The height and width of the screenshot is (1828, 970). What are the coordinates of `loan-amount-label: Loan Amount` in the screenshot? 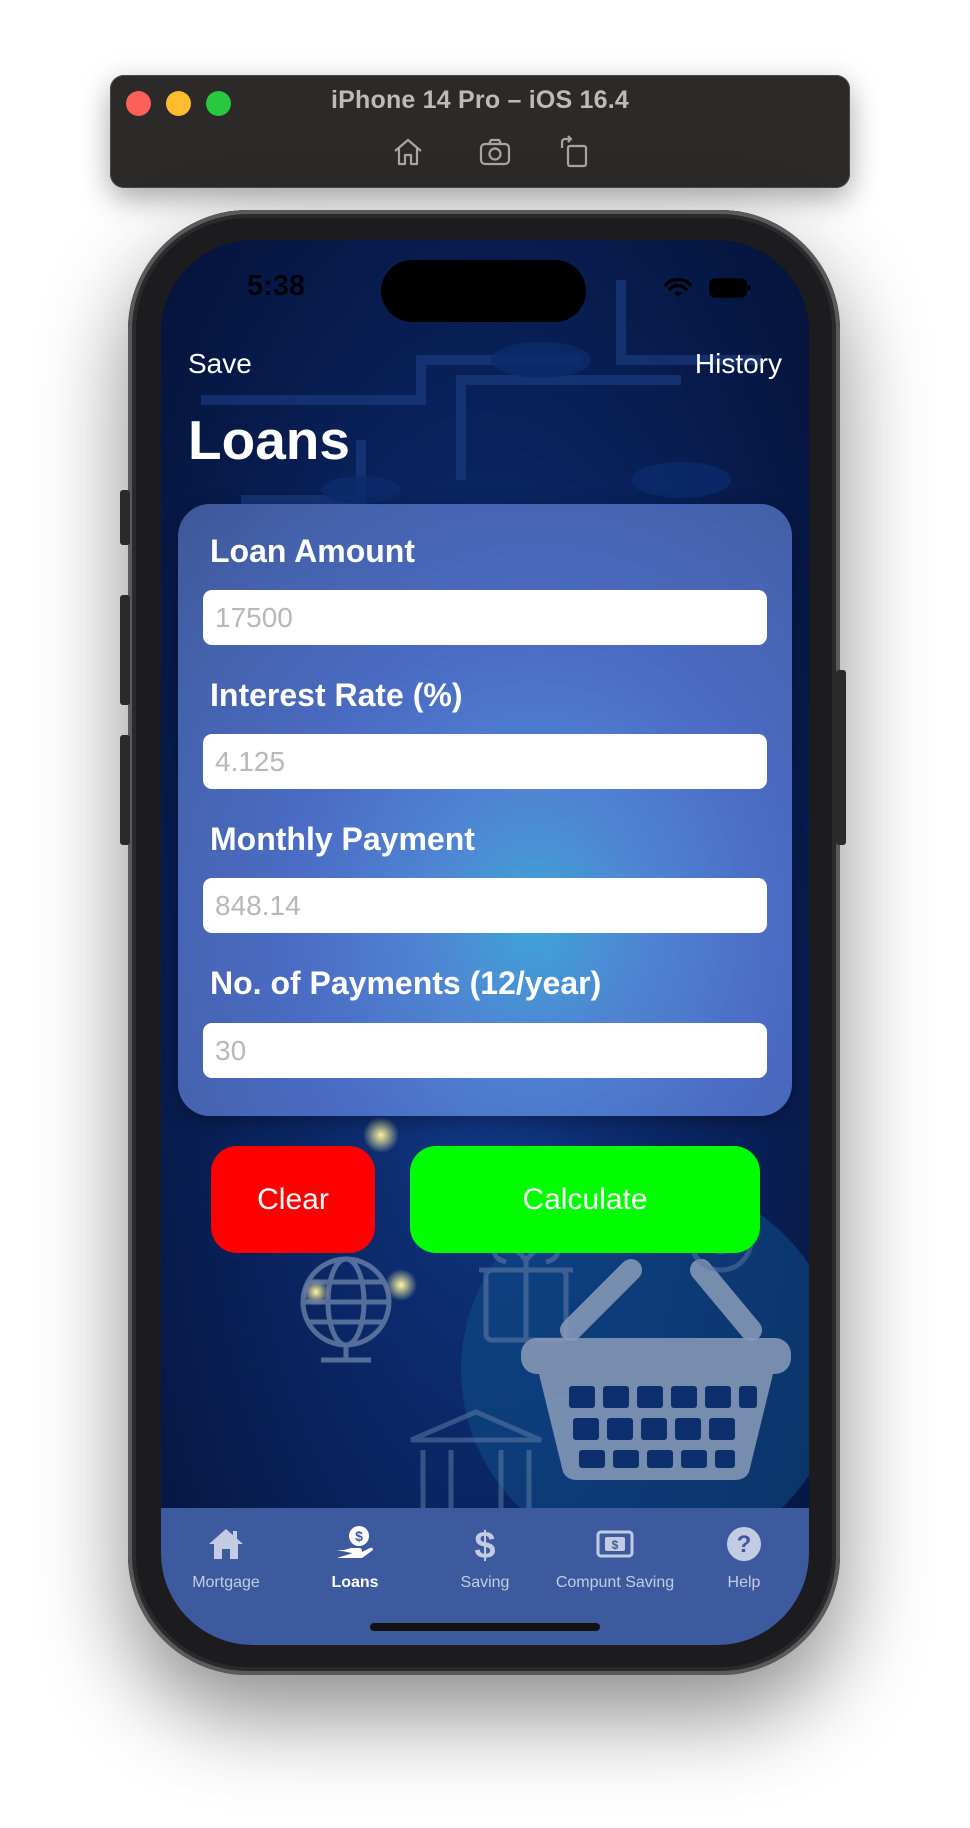 It's located at (312, 551).